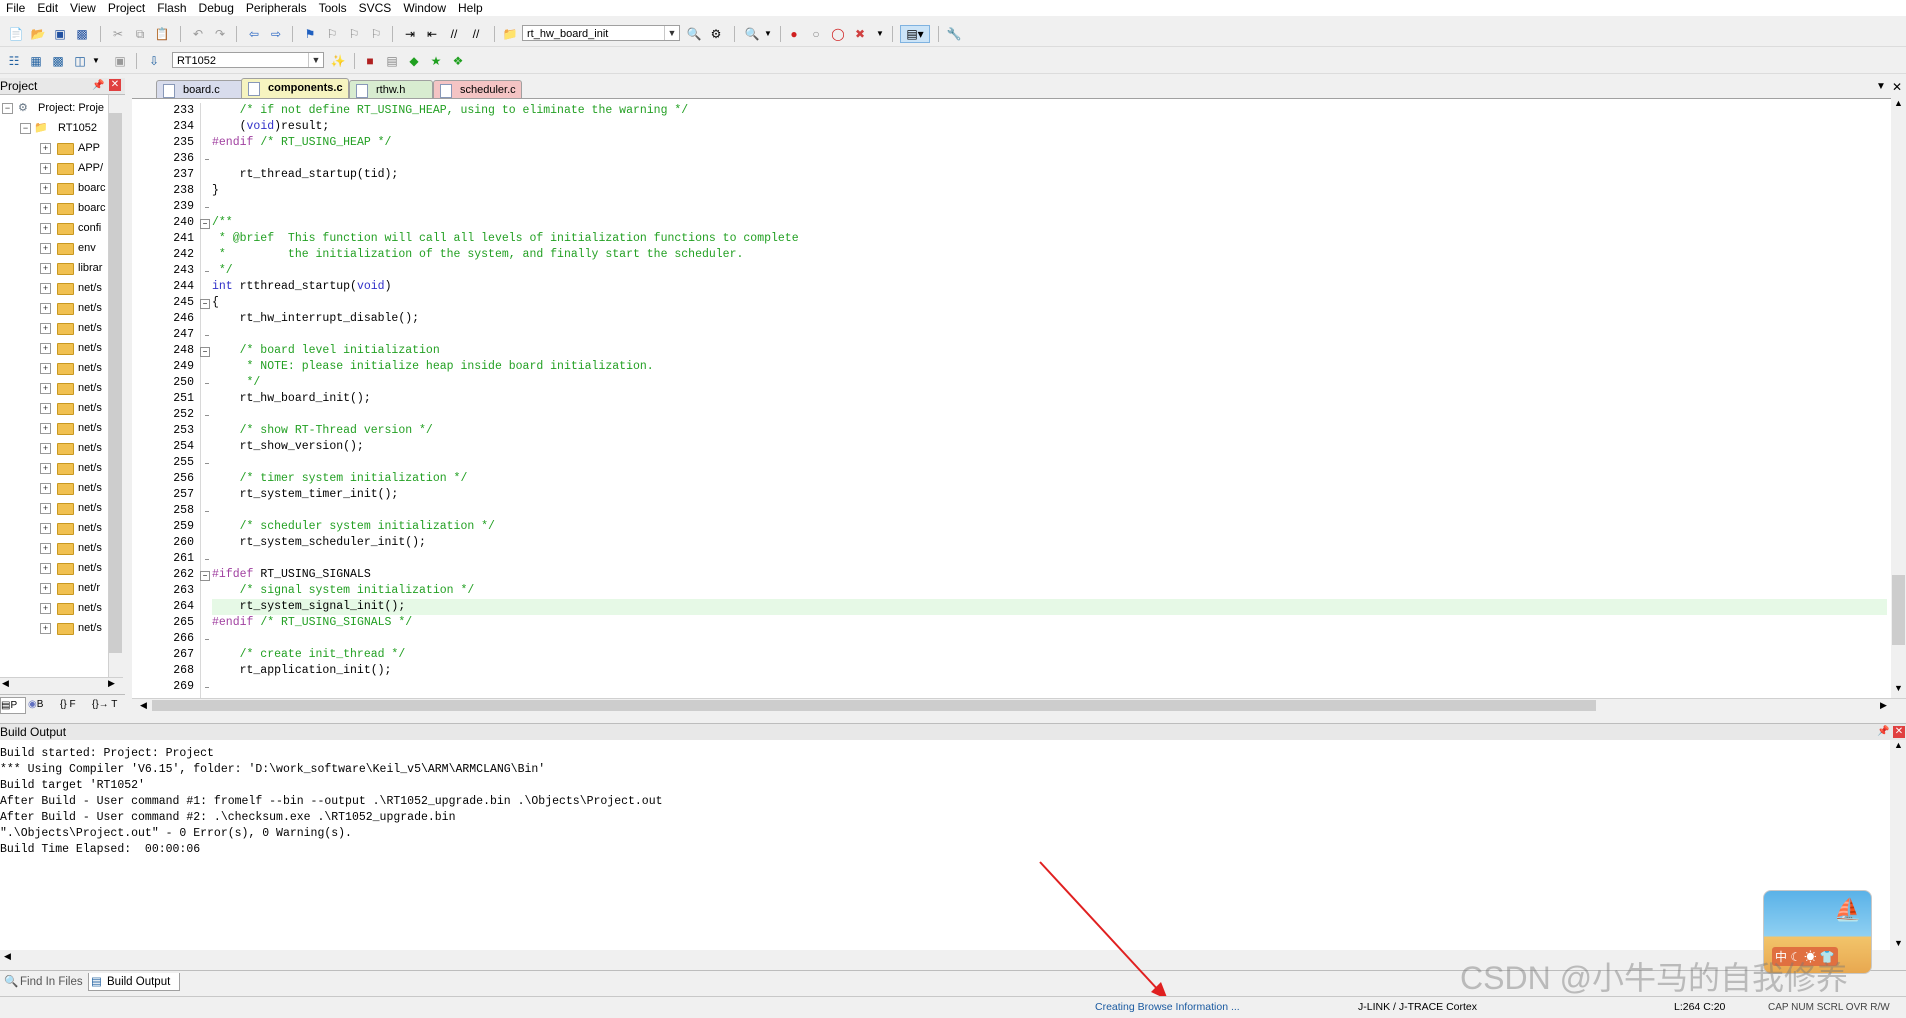 Image resolution: width=1906 pixels, height=1018 pixels. I want to click on tab-label: components.c, so click(305, 88).